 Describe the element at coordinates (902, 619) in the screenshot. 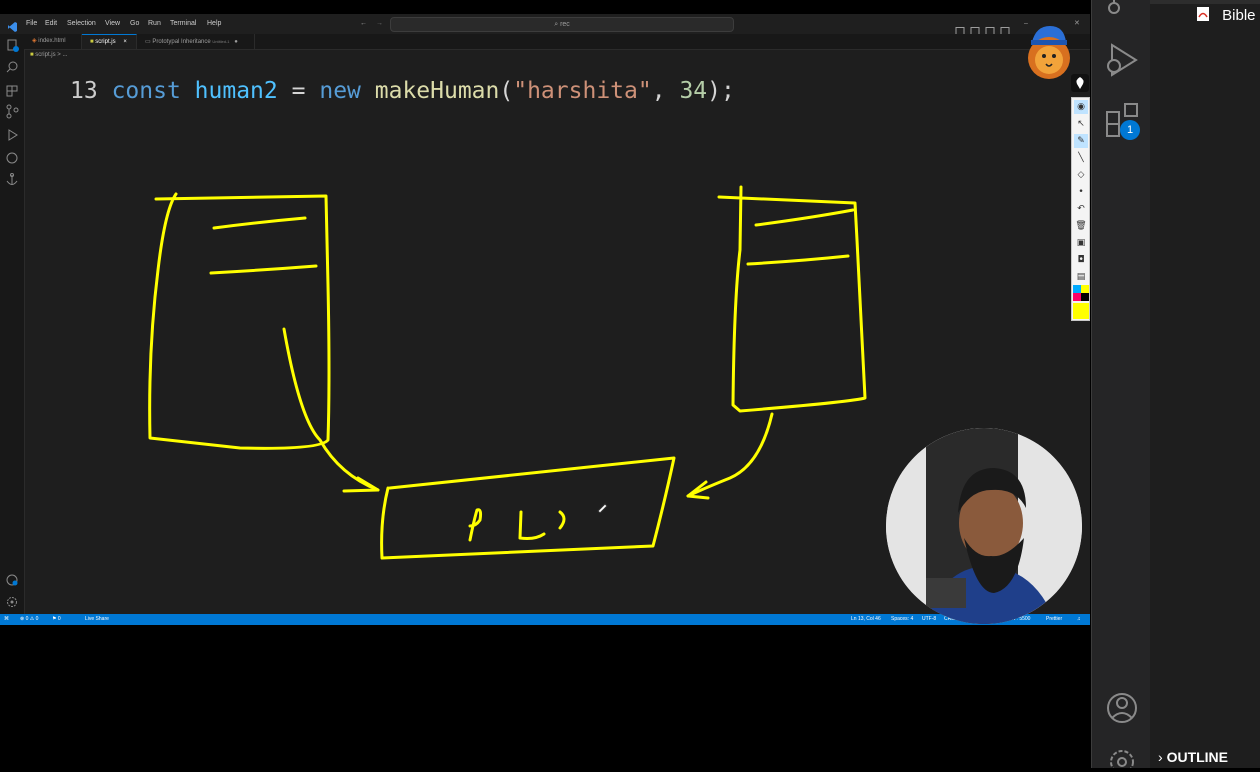

I see `indentation-status: Spaces: 4` at that location.